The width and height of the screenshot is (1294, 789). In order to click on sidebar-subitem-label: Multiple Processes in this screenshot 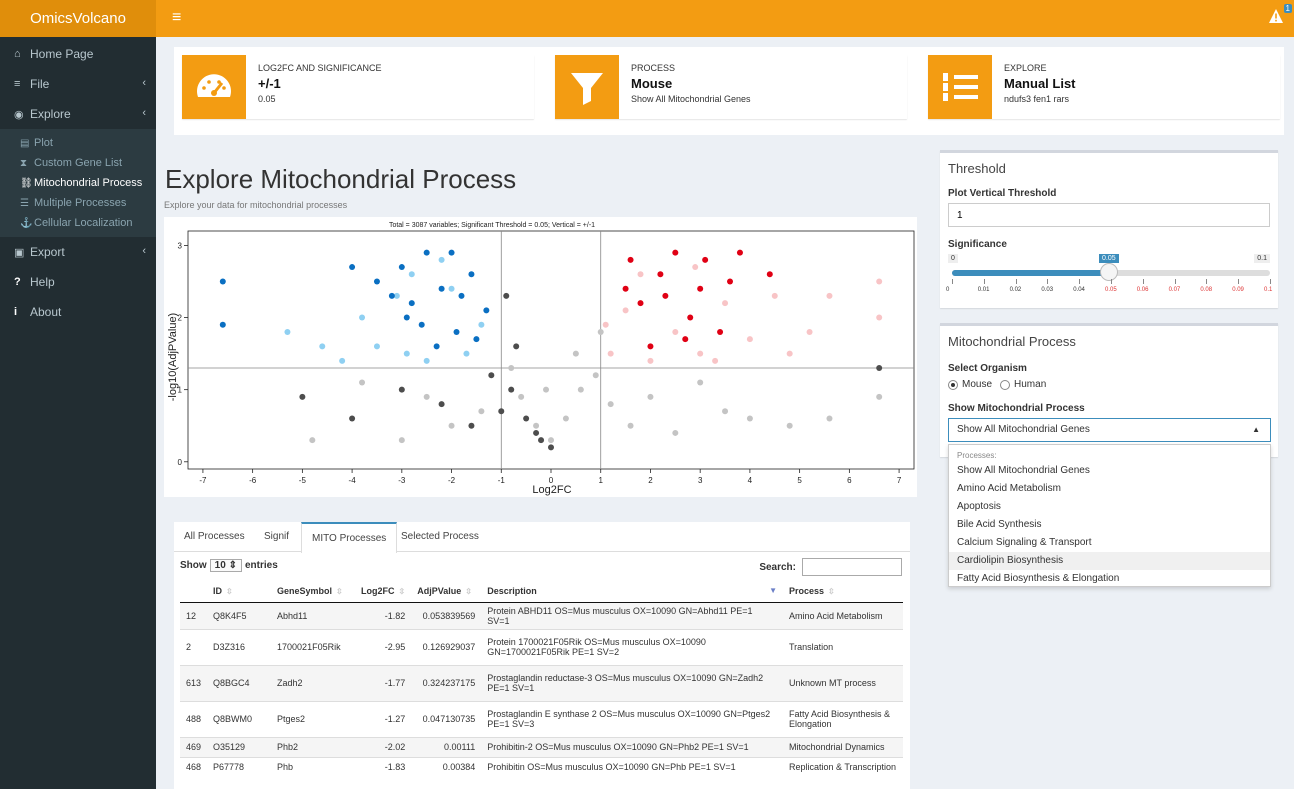, I will do `click(80, 203)`.